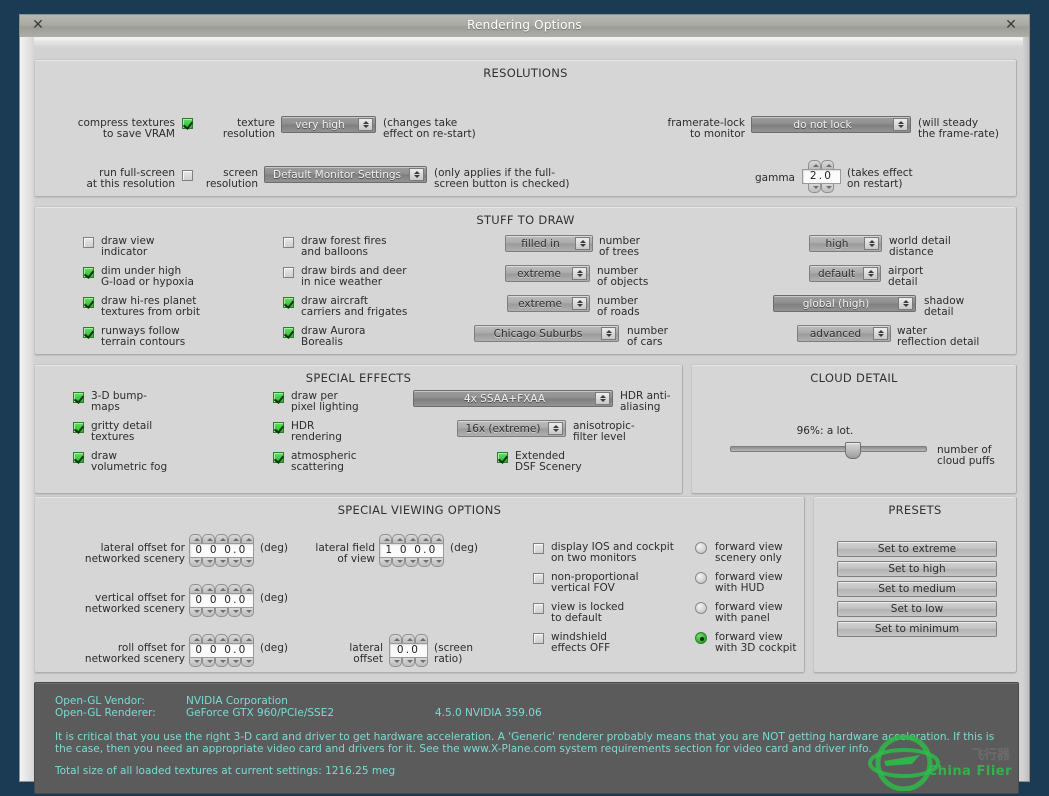 This screenshot has height=796, width=1049. What do you see at coordinates (701, 608) in the screenshot?
I see `forward-view-panel-radio` at bounding box center [701, 608].